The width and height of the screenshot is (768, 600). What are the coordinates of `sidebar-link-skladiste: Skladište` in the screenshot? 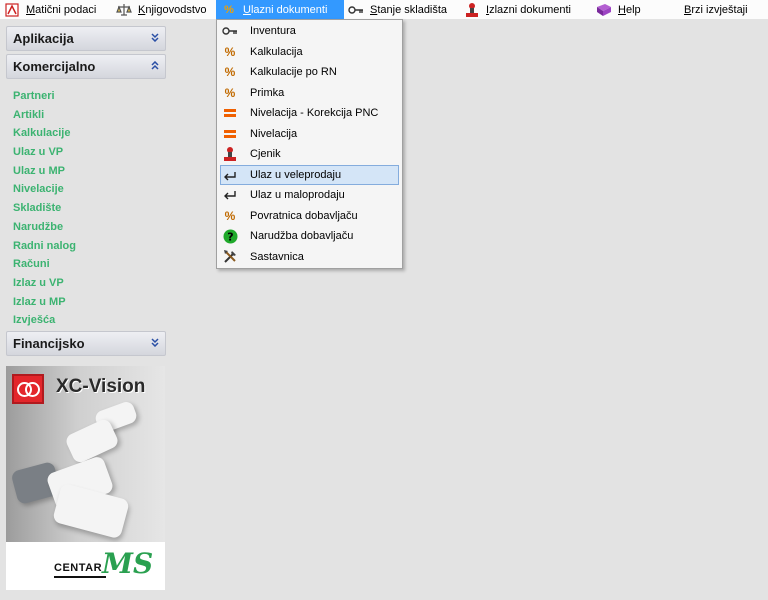 It's located at (44, 208).